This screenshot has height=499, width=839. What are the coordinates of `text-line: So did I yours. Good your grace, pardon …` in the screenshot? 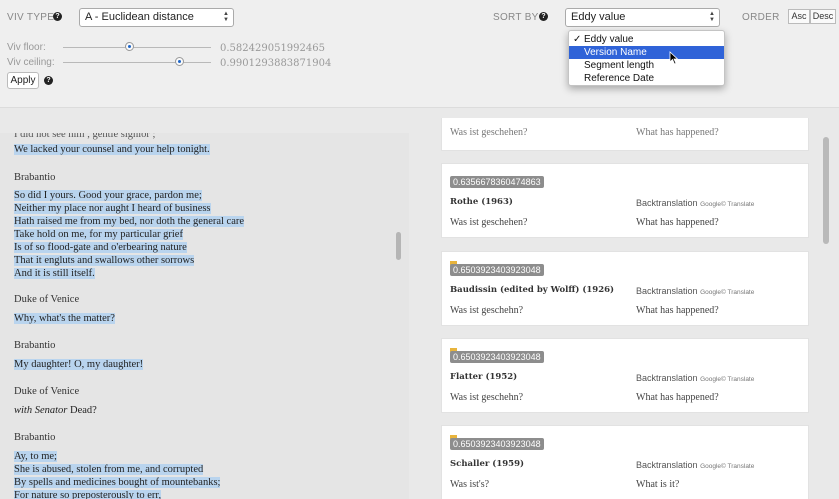 It's located at (108, 195).